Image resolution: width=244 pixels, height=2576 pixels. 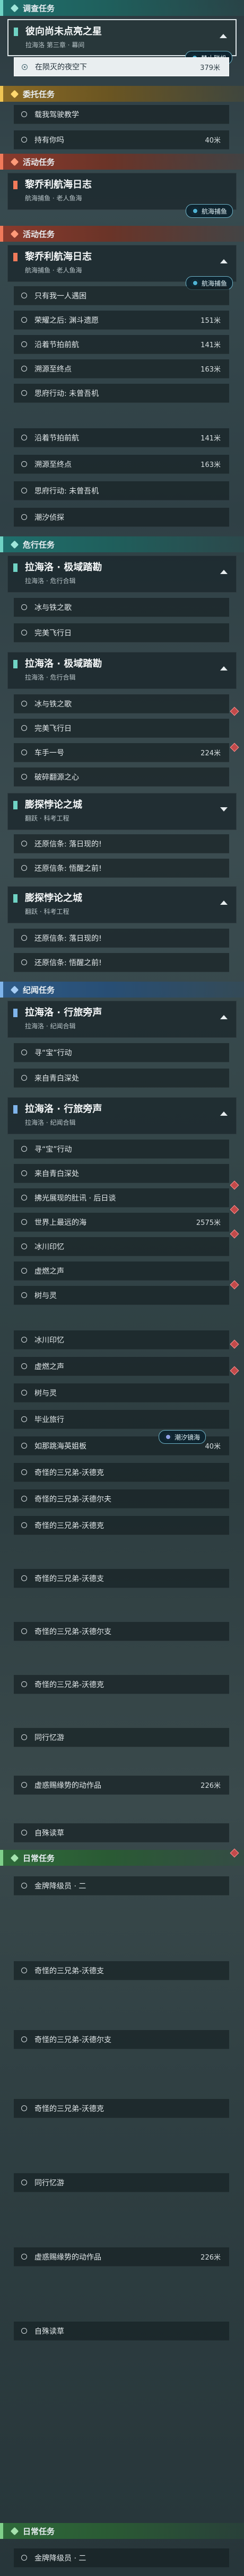 I want to click on step-label: 冰川印忆, so click(x=49, y=1246).